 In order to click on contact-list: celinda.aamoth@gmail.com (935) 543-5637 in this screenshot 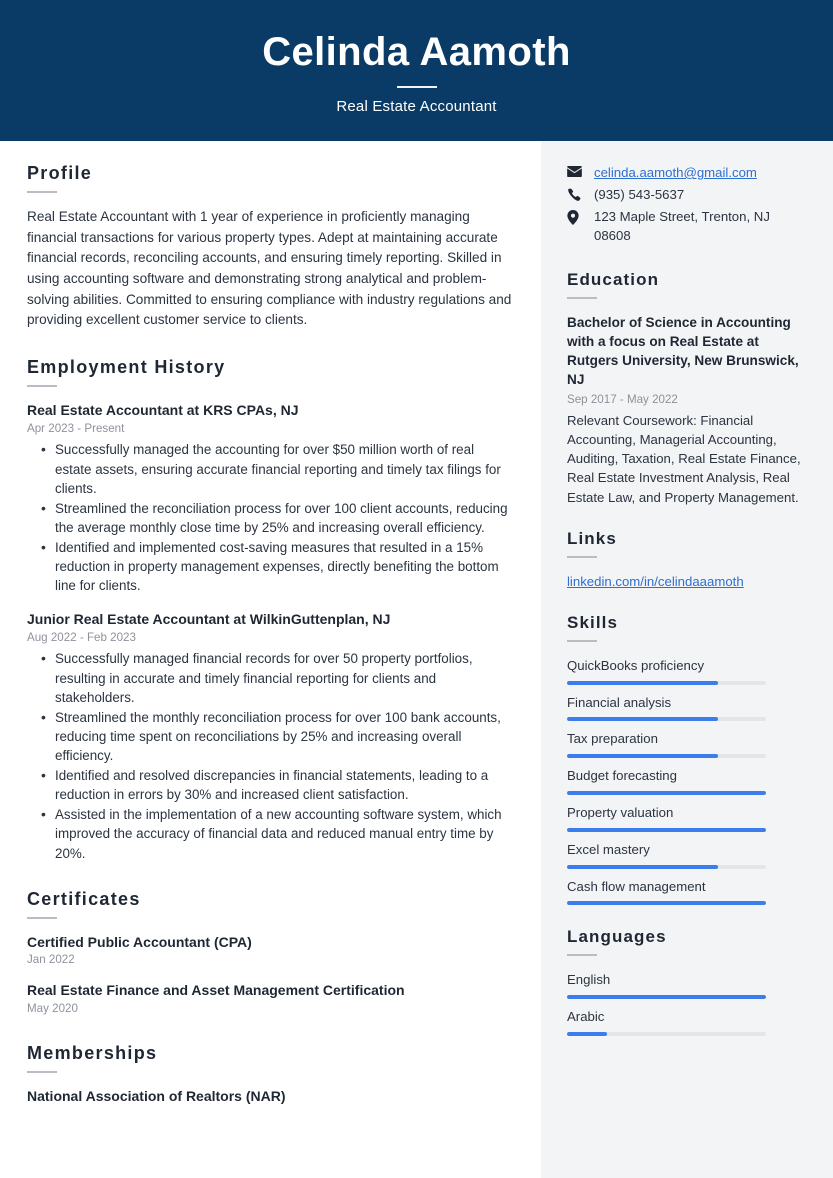, I will do `click(687, 204)`.